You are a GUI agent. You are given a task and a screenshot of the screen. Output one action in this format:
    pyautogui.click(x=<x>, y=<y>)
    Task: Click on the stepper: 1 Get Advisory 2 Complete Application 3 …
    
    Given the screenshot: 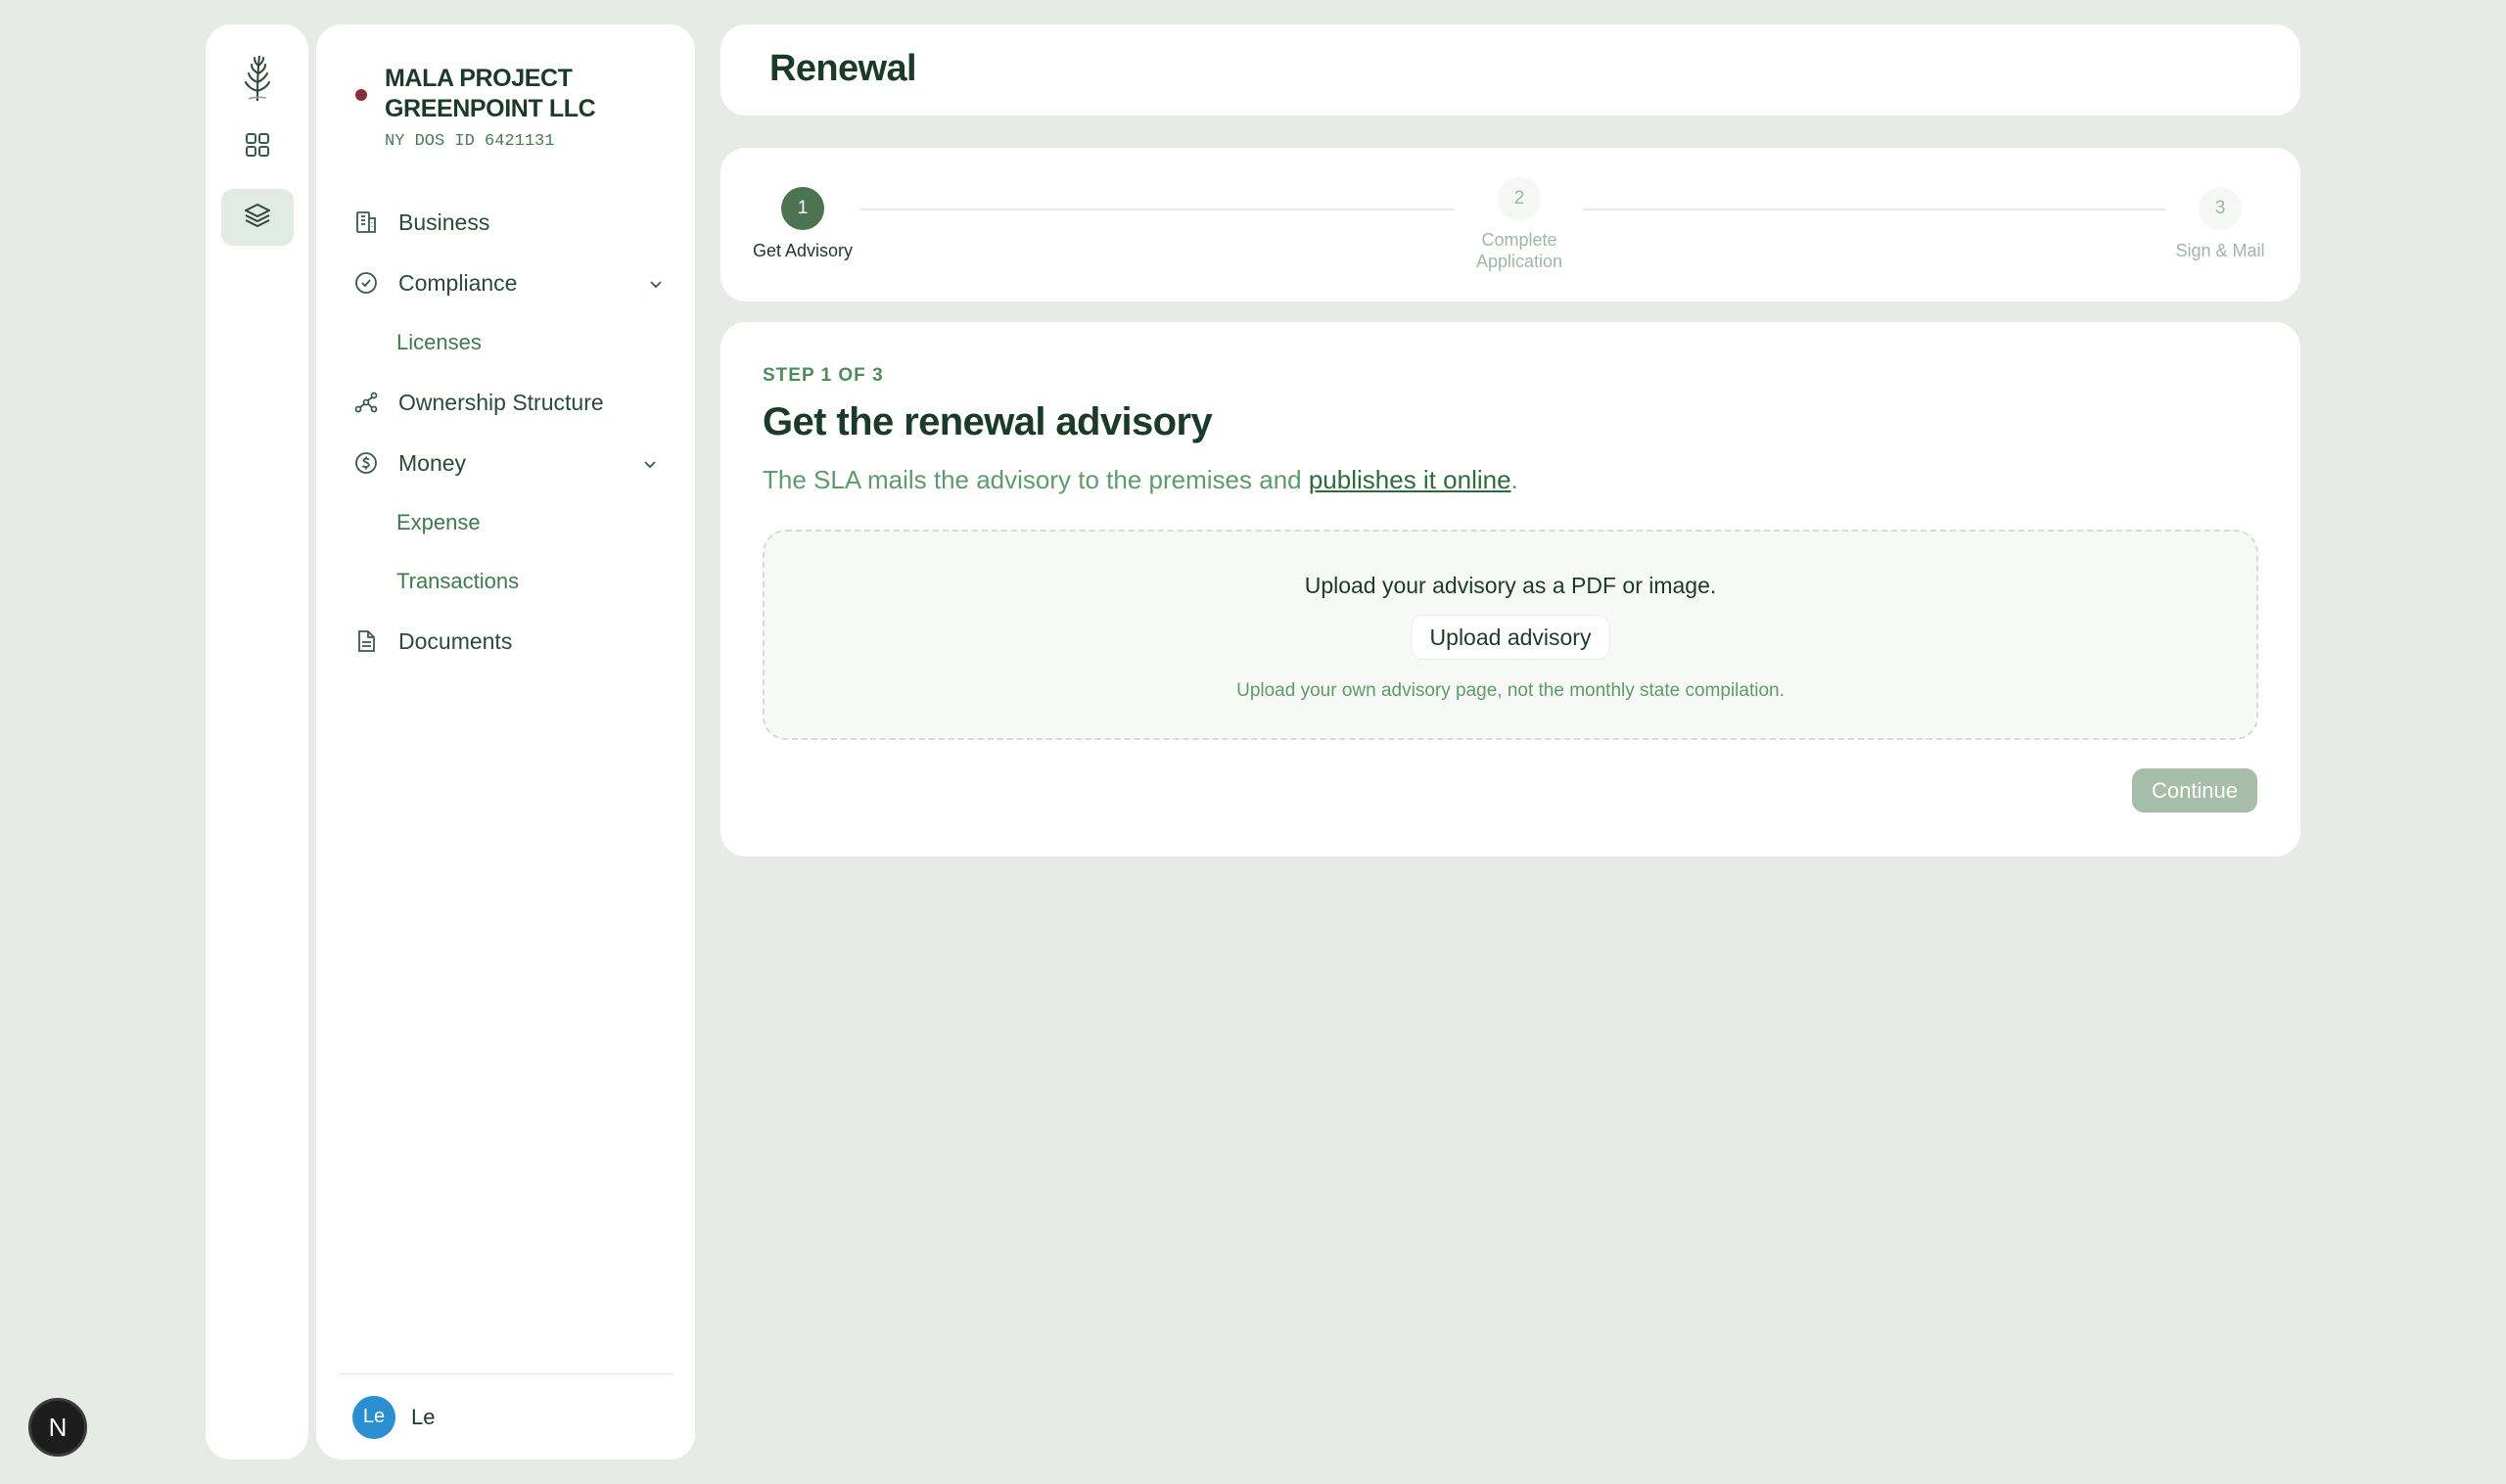 What is the action you would take?
    pyautogui.click(x=1510, y=224)
    